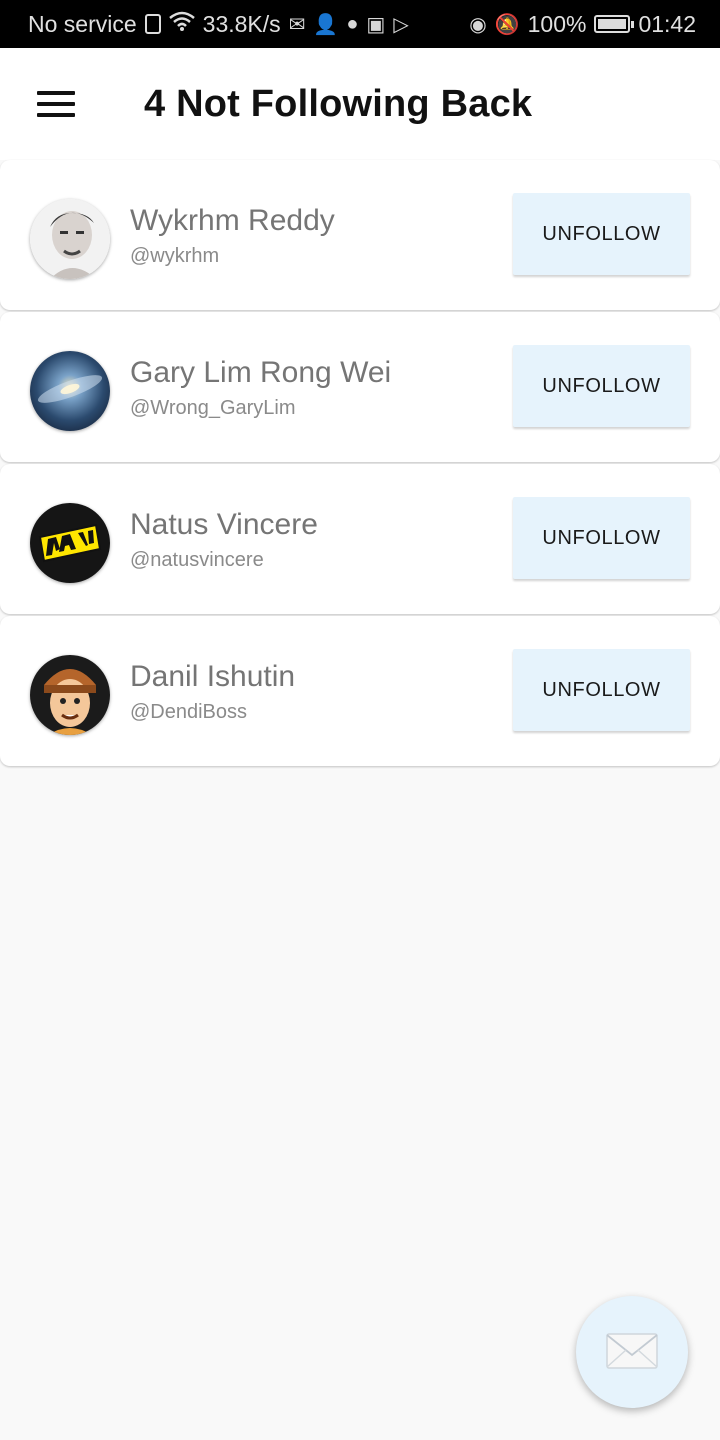  I want to click on page-title: 4 Not Following Back, so click(338, 103).